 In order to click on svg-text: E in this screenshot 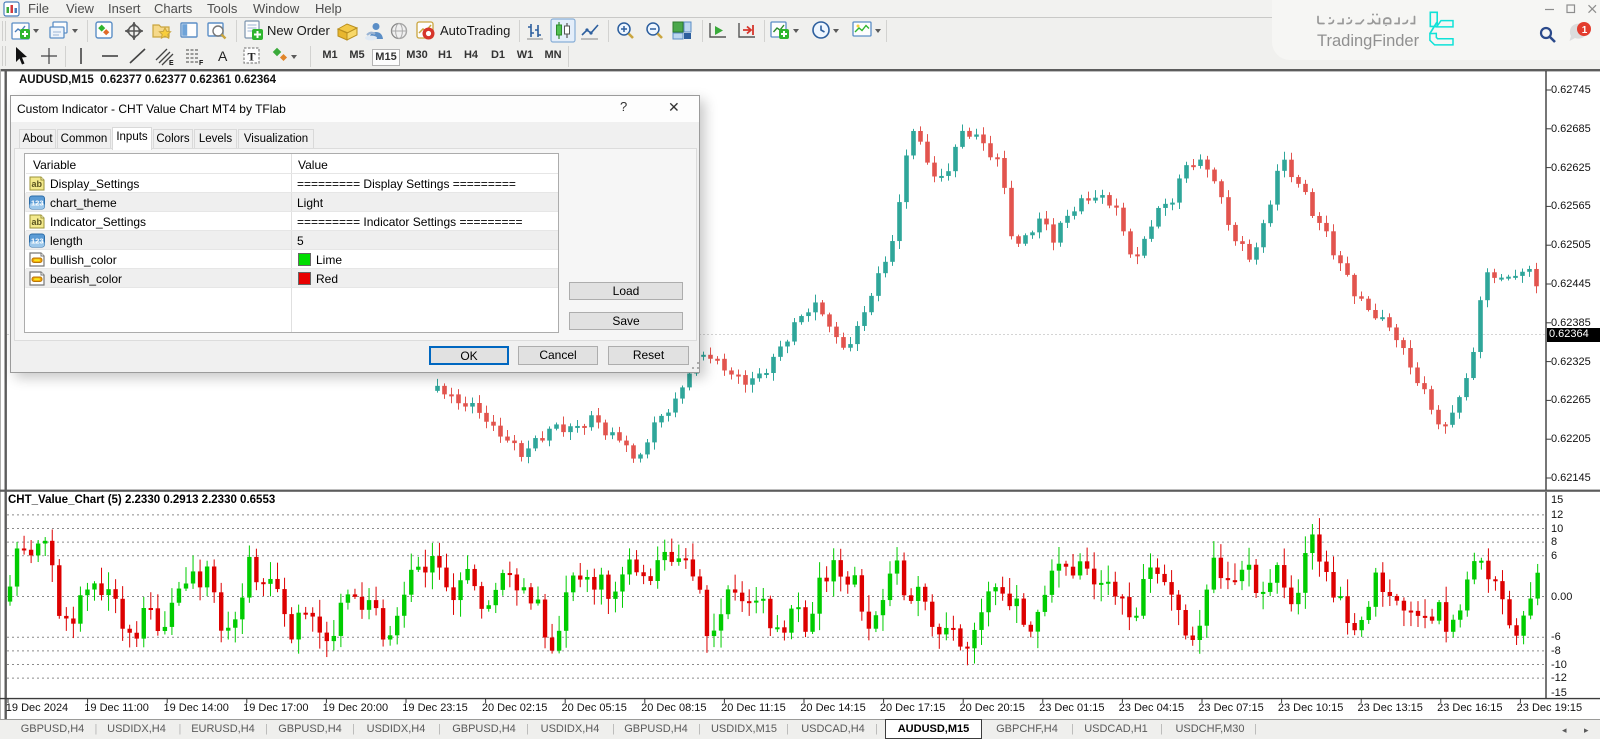, I will do `click(171, 63)`.